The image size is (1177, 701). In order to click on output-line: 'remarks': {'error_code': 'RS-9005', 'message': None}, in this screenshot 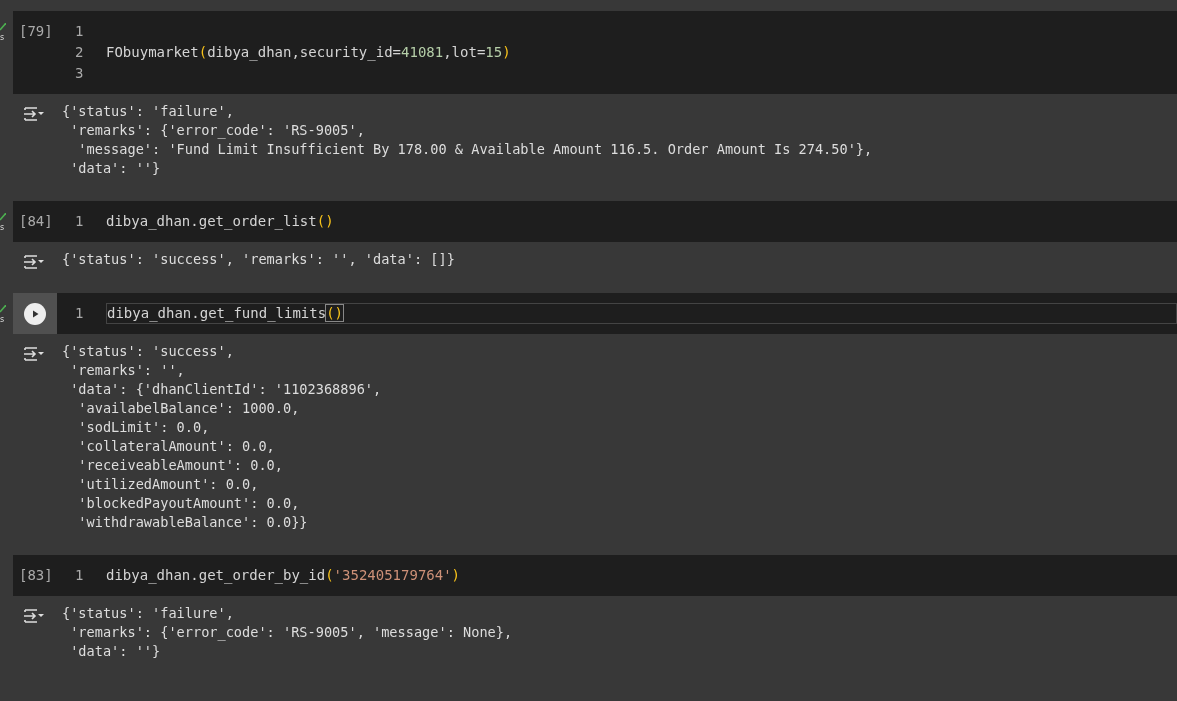, I will do `click(291, 632)`.